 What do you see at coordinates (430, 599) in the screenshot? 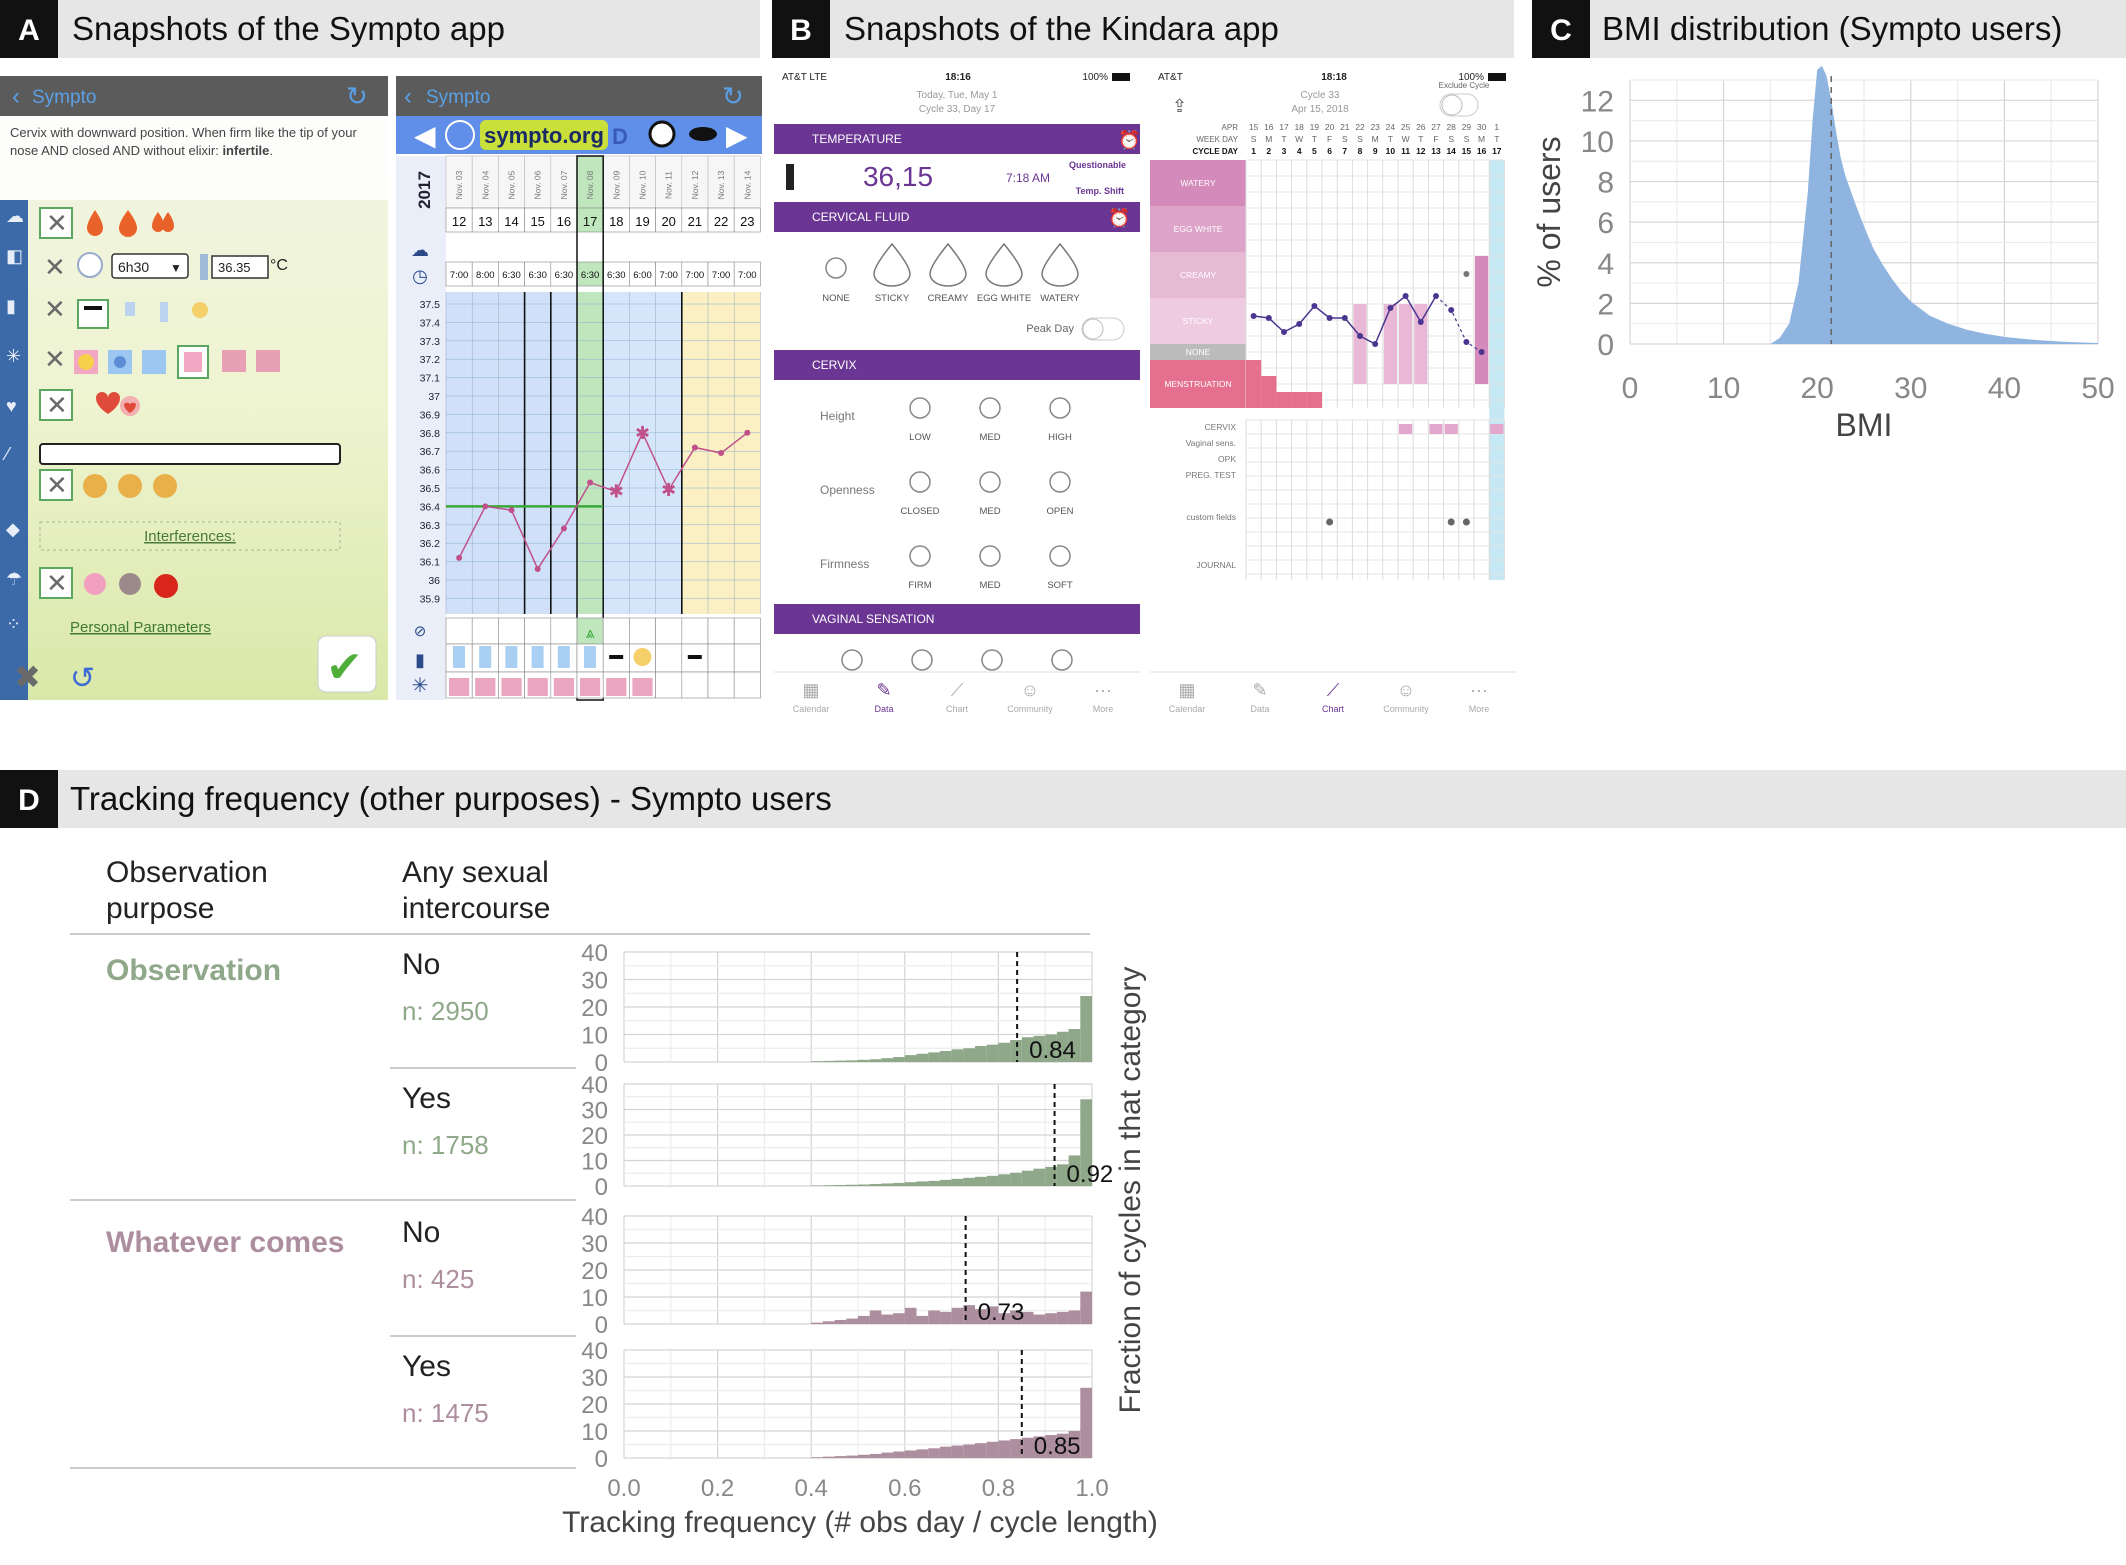
I see `temp-tick-label: 35.9` at bounding box center [430, 599].